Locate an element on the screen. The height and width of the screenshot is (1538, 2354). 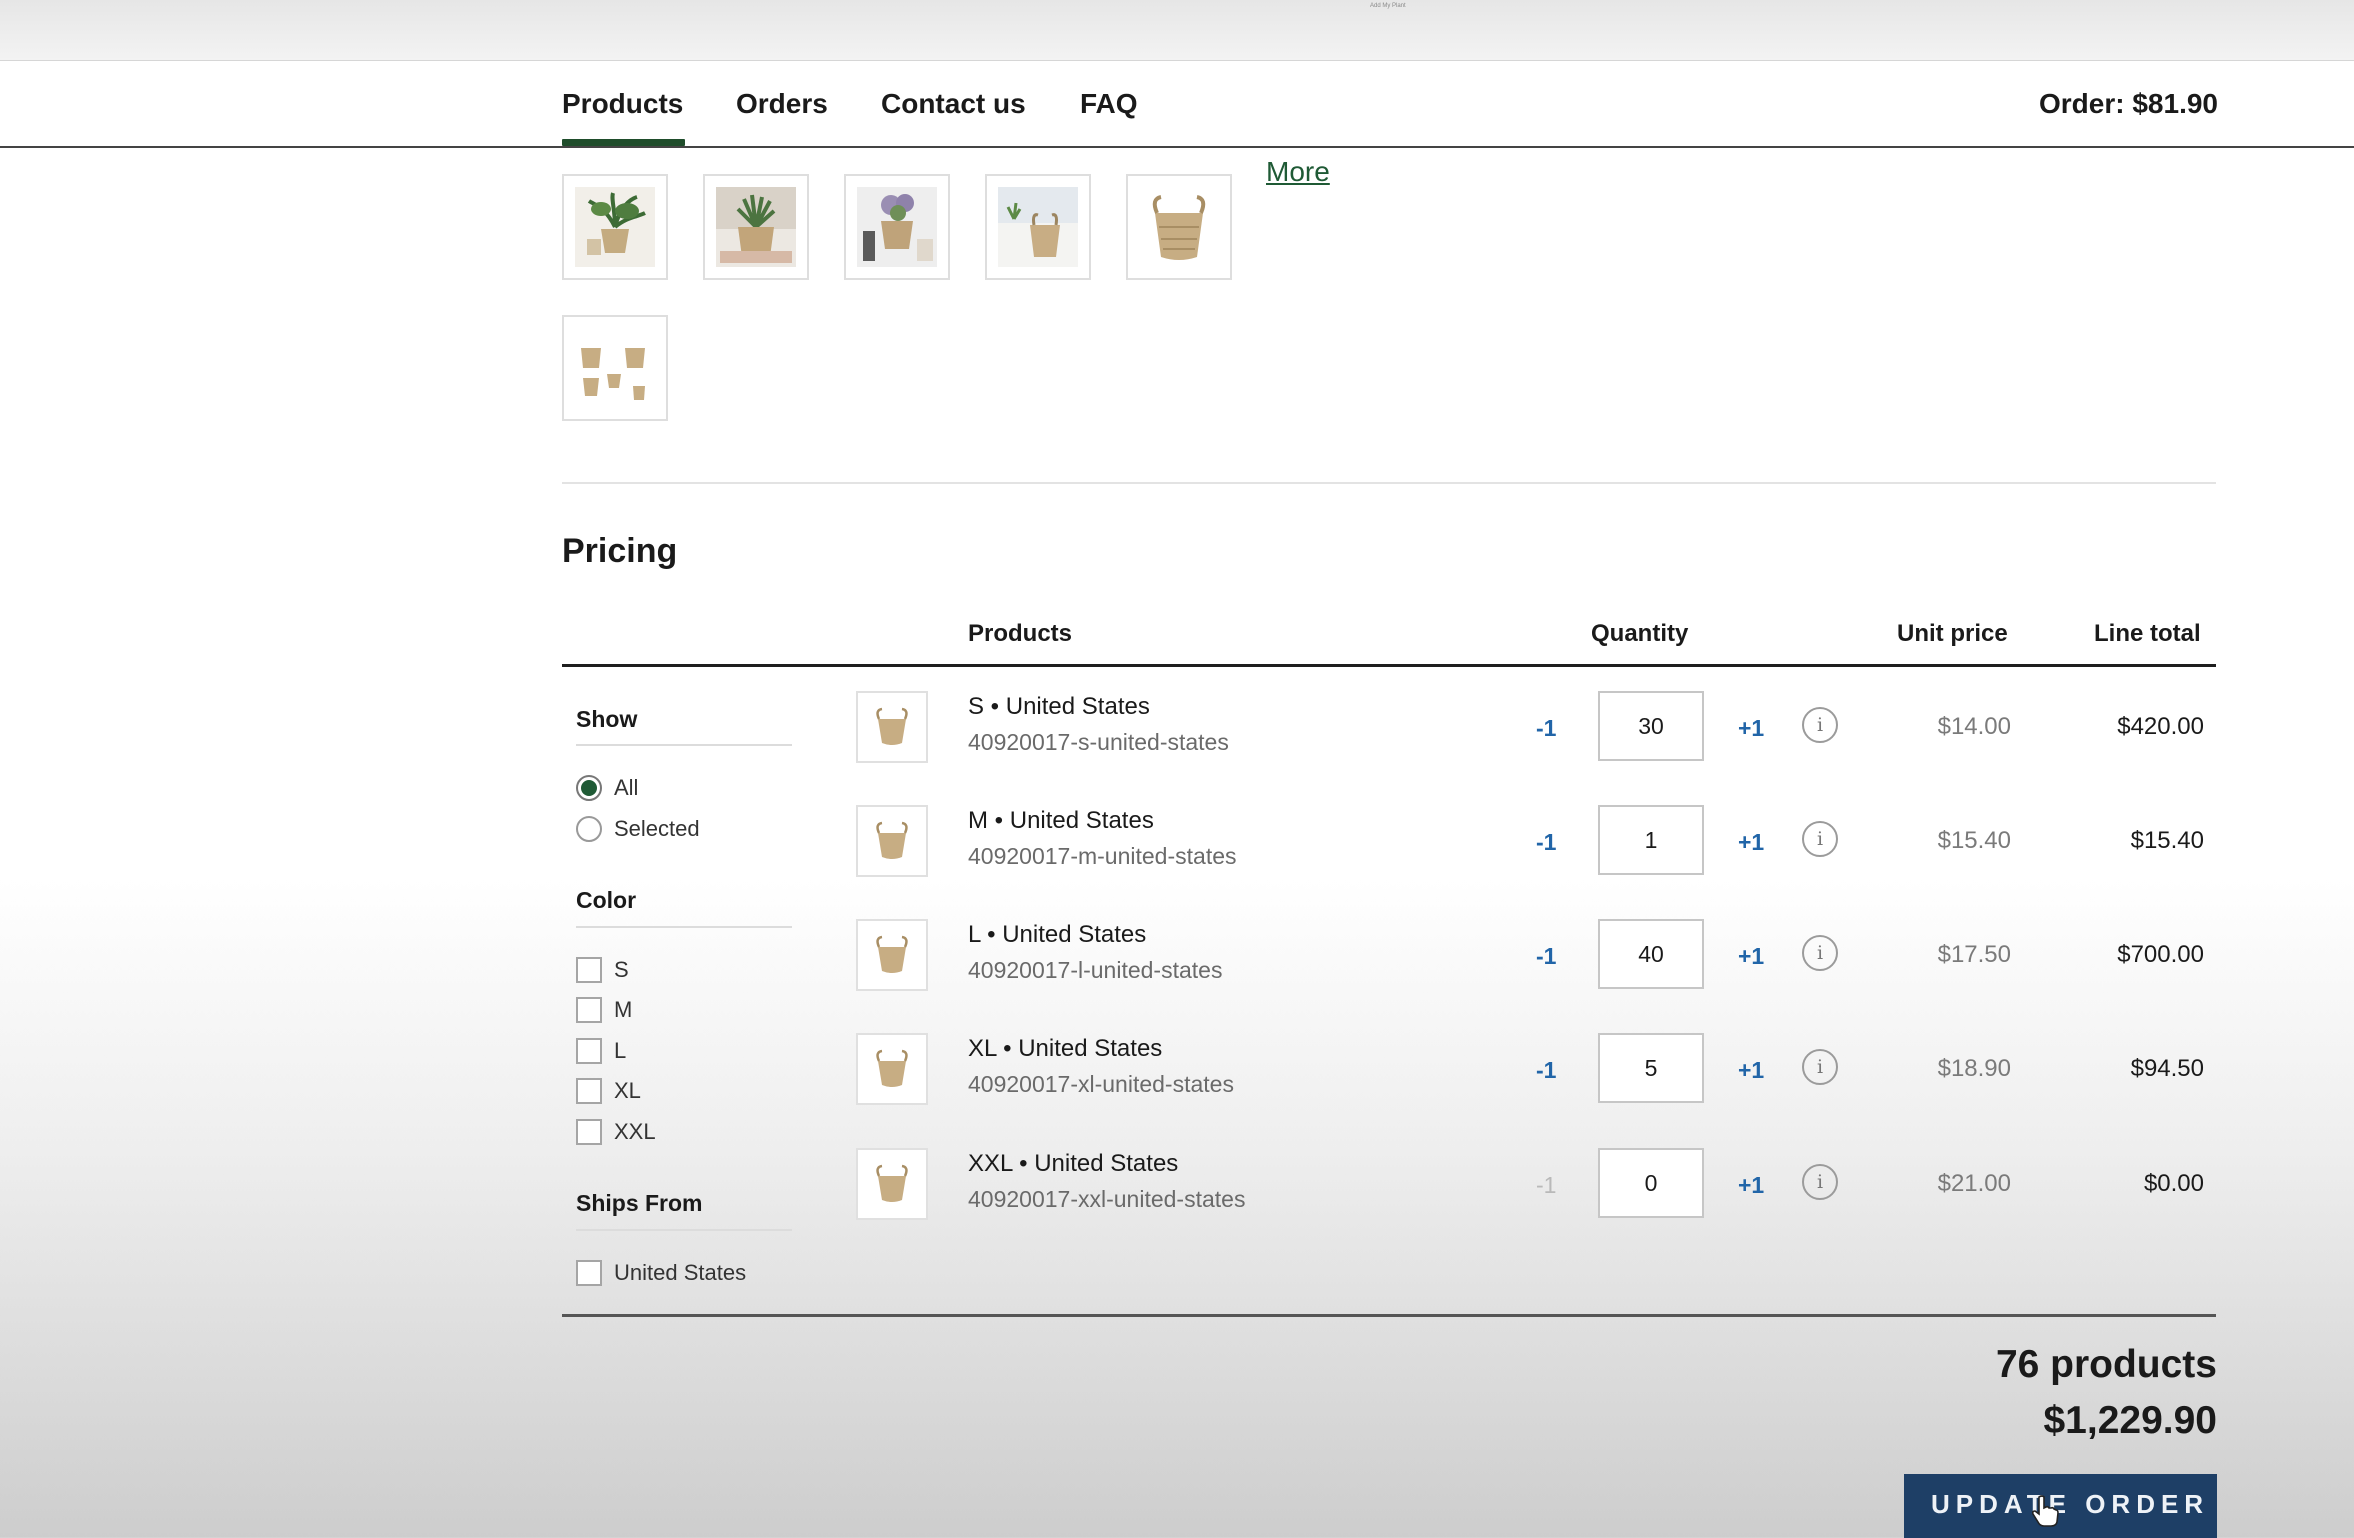
column-header-unit-price: Unit price is located at coordinates (1952, 633).